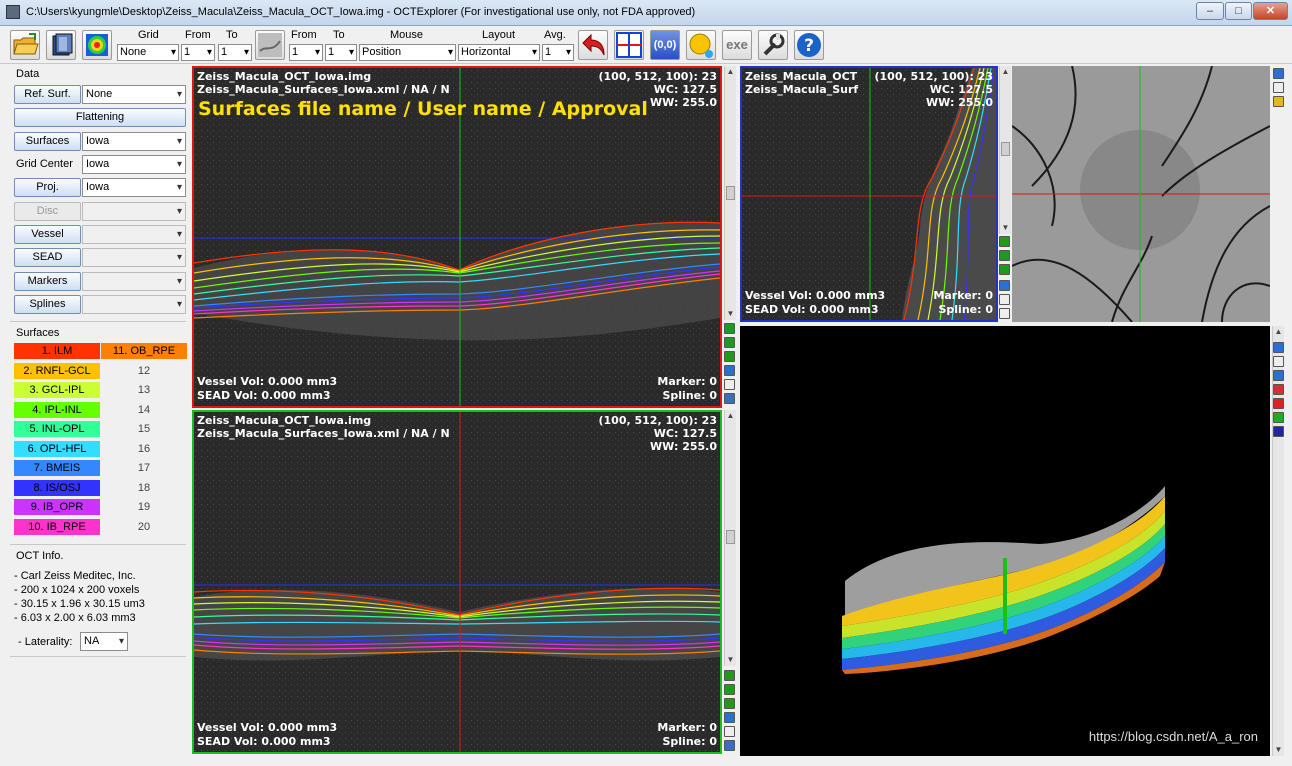 The width and height of the screenshot is (1292, 766). Describe the element at coordinates (144, 390) in the screenshot. I see `surface-item: 13` at that location.